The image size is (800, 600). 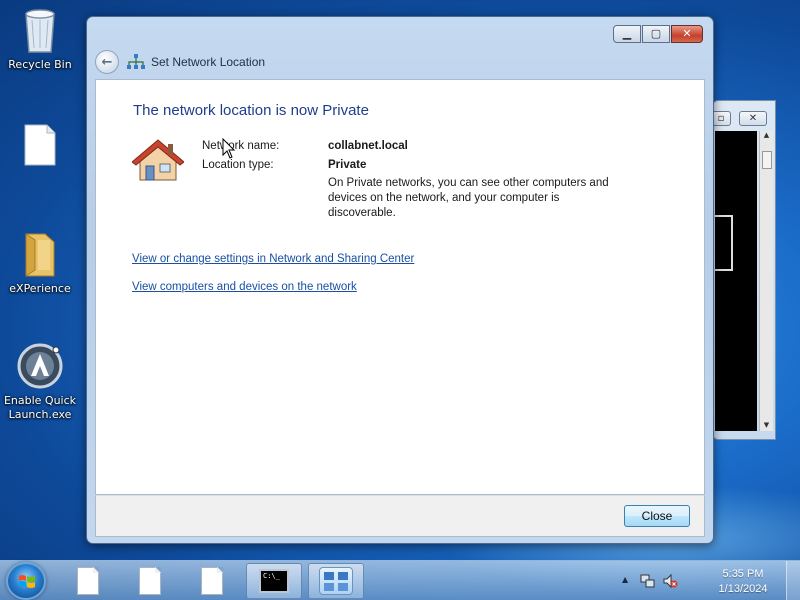 I want to click on background-console-window: ▫ ✕ ▲ ▼, so click(x=743, y=270).